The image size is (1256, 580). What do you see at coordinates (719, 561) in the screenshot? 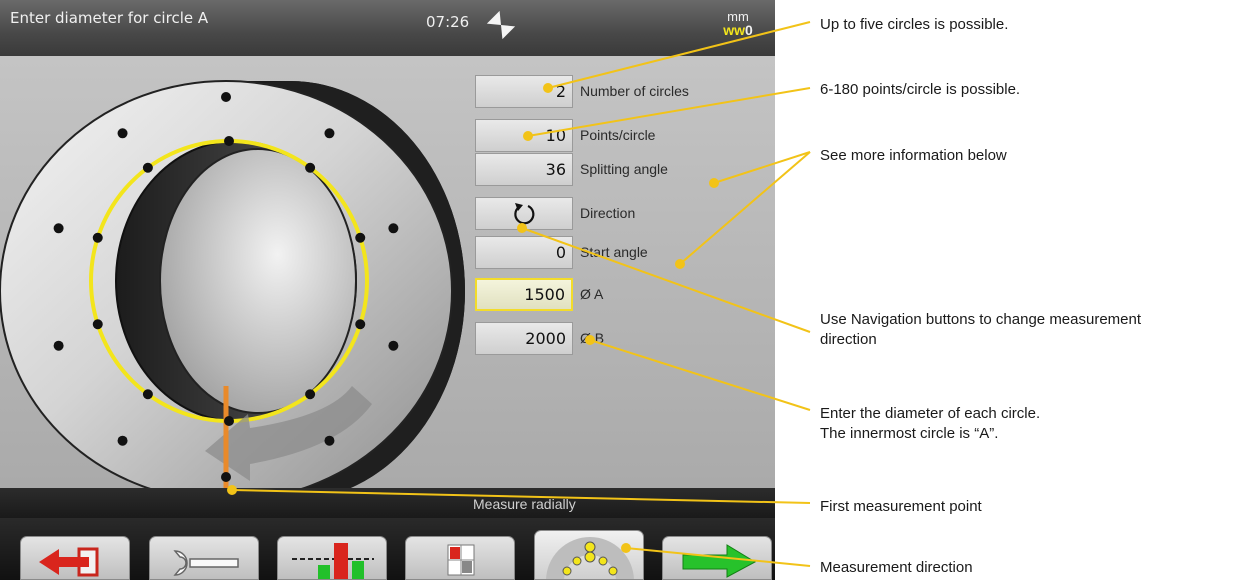
I see `next-arrow-icon` at bounding box center [719, 561].